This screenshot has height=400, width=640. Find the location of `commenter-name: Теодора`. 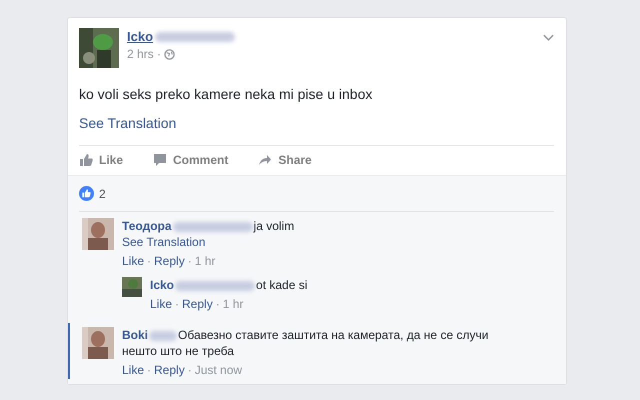

commenter-name: Теодора is located at coordinates (147, 226).